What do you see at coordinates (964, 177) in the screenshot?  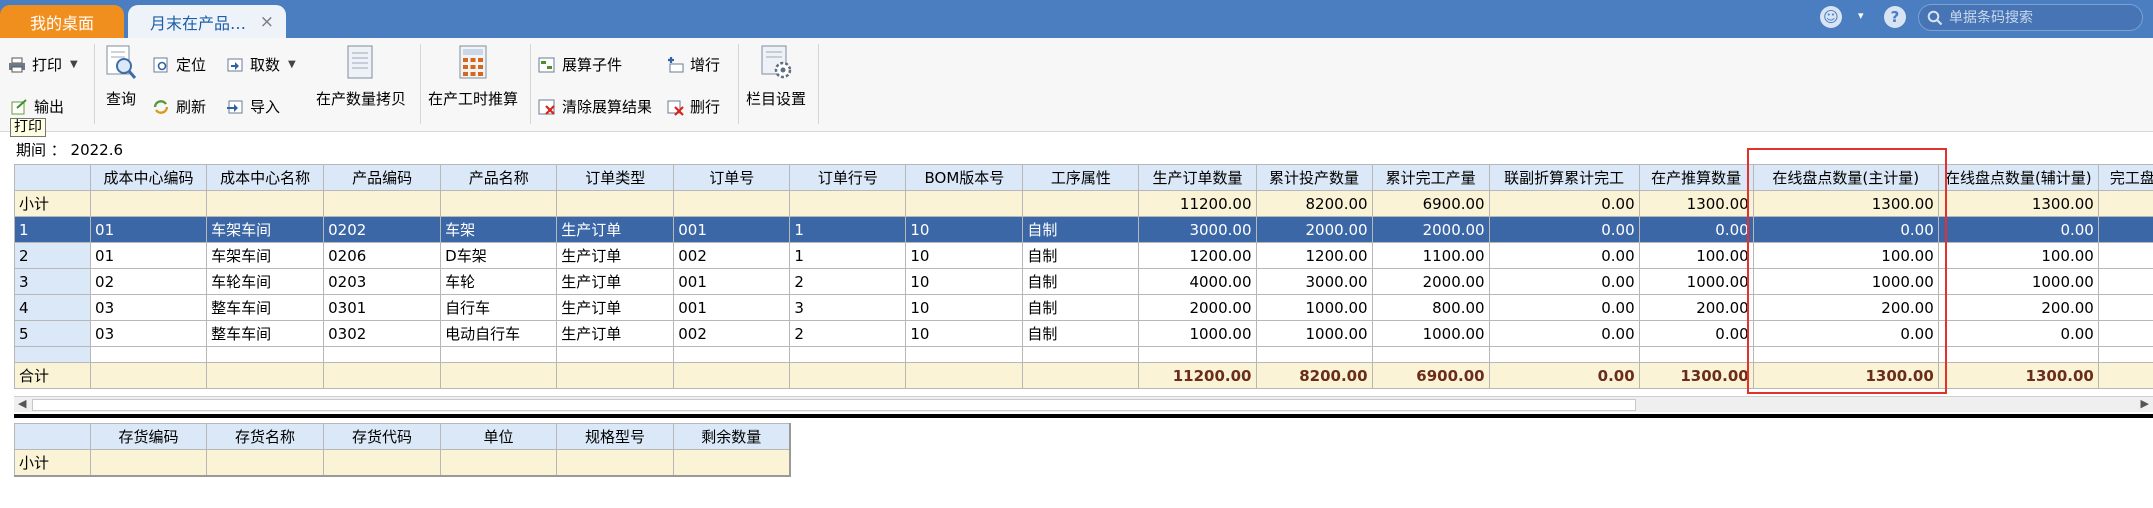 I see `column-header: BOM版本号` at bounding box center [964, 177].